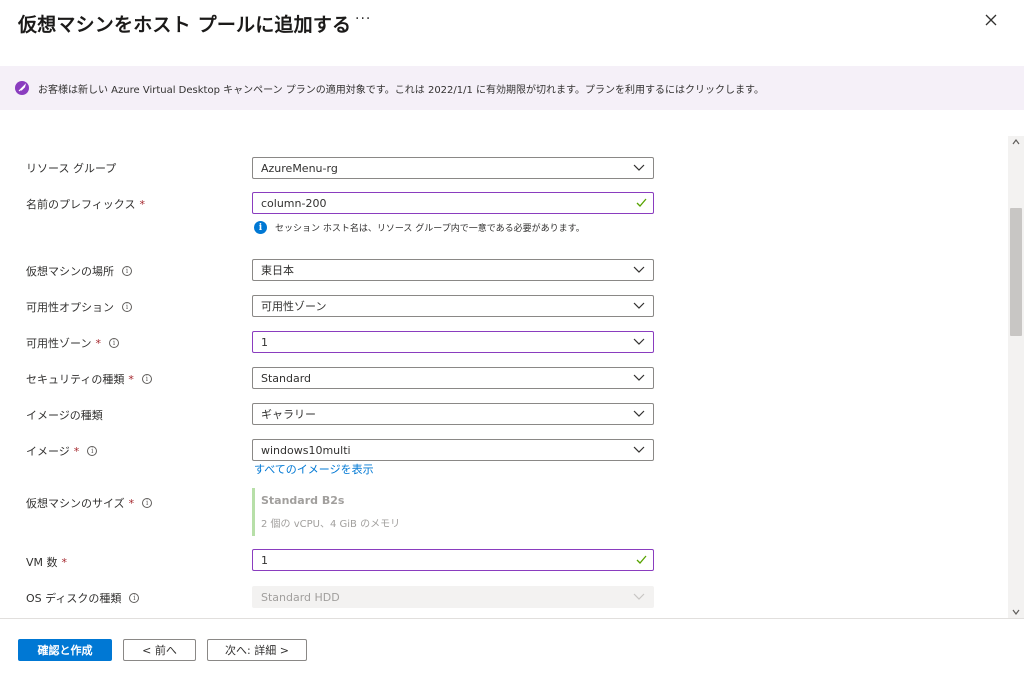 The width and height of the screenshot is (1024, 679). I want to click on image-type-value: ギャラリー, so click(288, 414).